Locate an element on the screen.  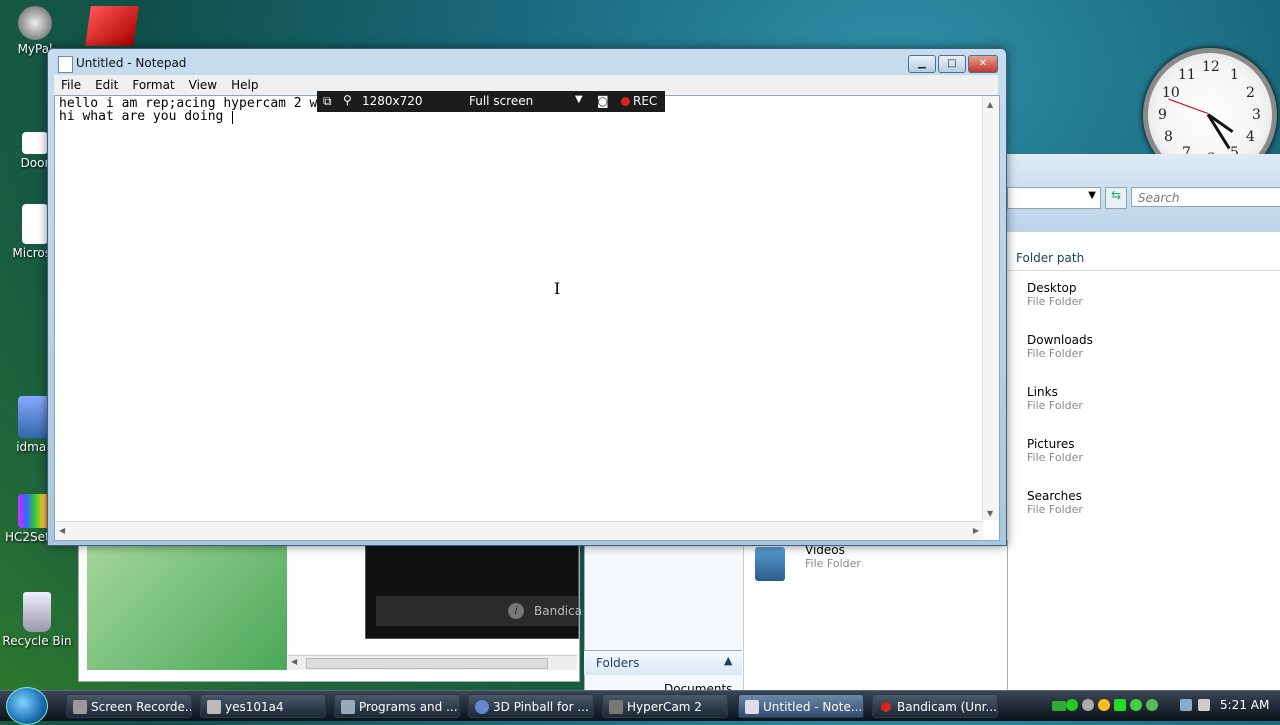
menu-format: Format is located at coordinates (153, 85).